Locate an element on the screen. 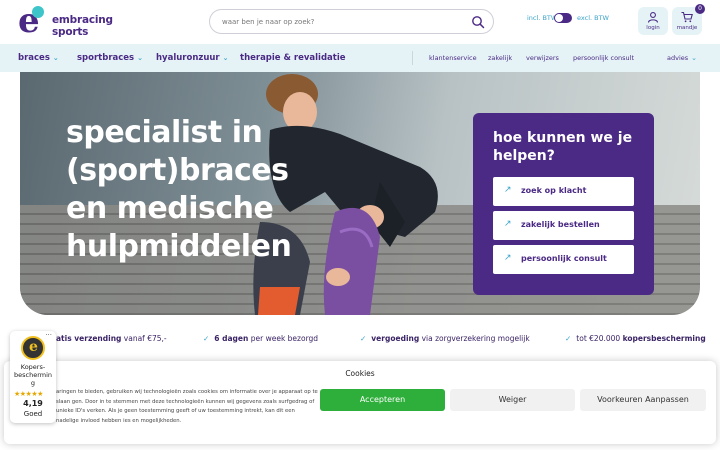  nav-item-therapie-revalidatie: therapie & revalidatie is located at coordinates (293, 58).